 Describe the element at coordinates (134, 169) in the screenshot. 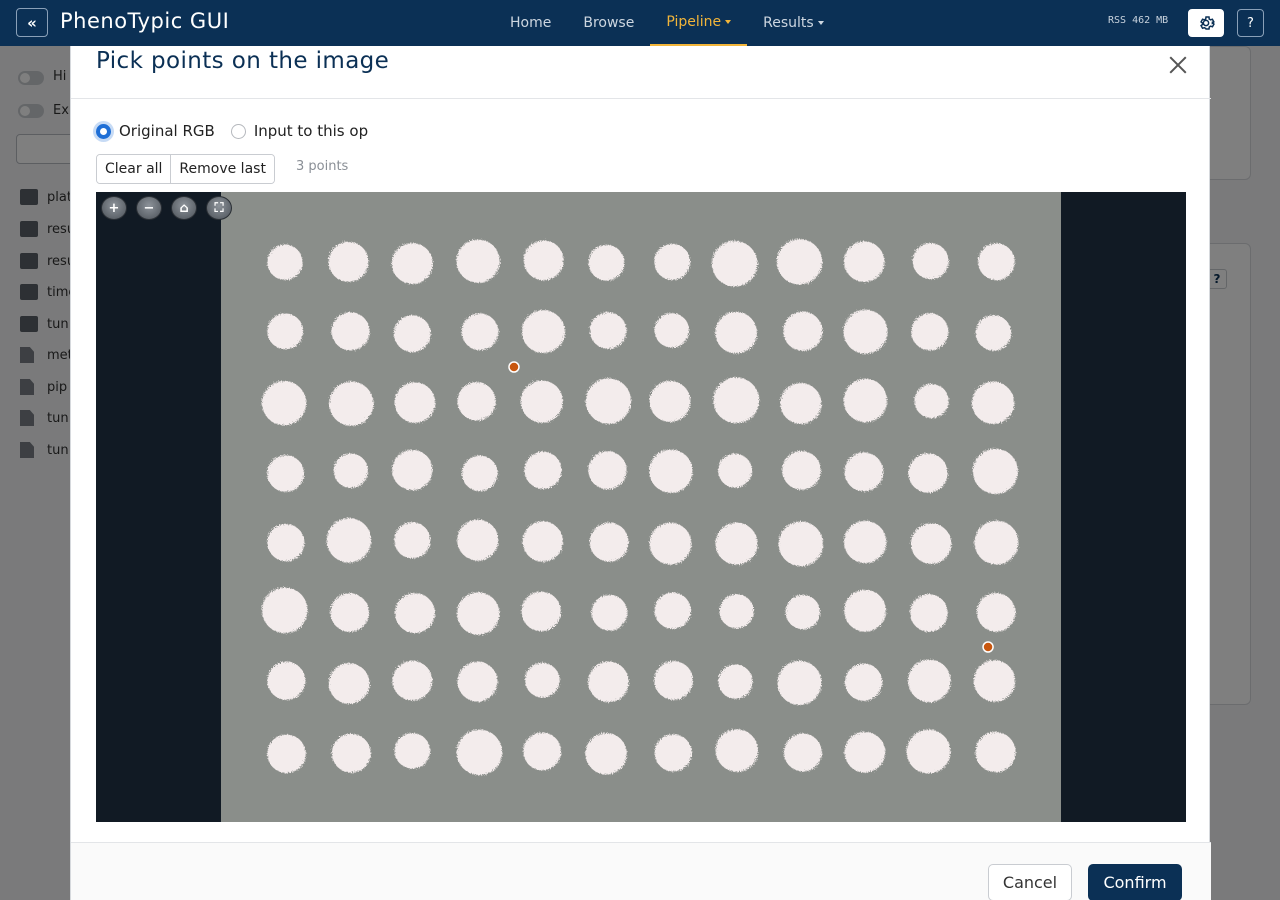

I see `clear-all-button: Clear all` at that location.